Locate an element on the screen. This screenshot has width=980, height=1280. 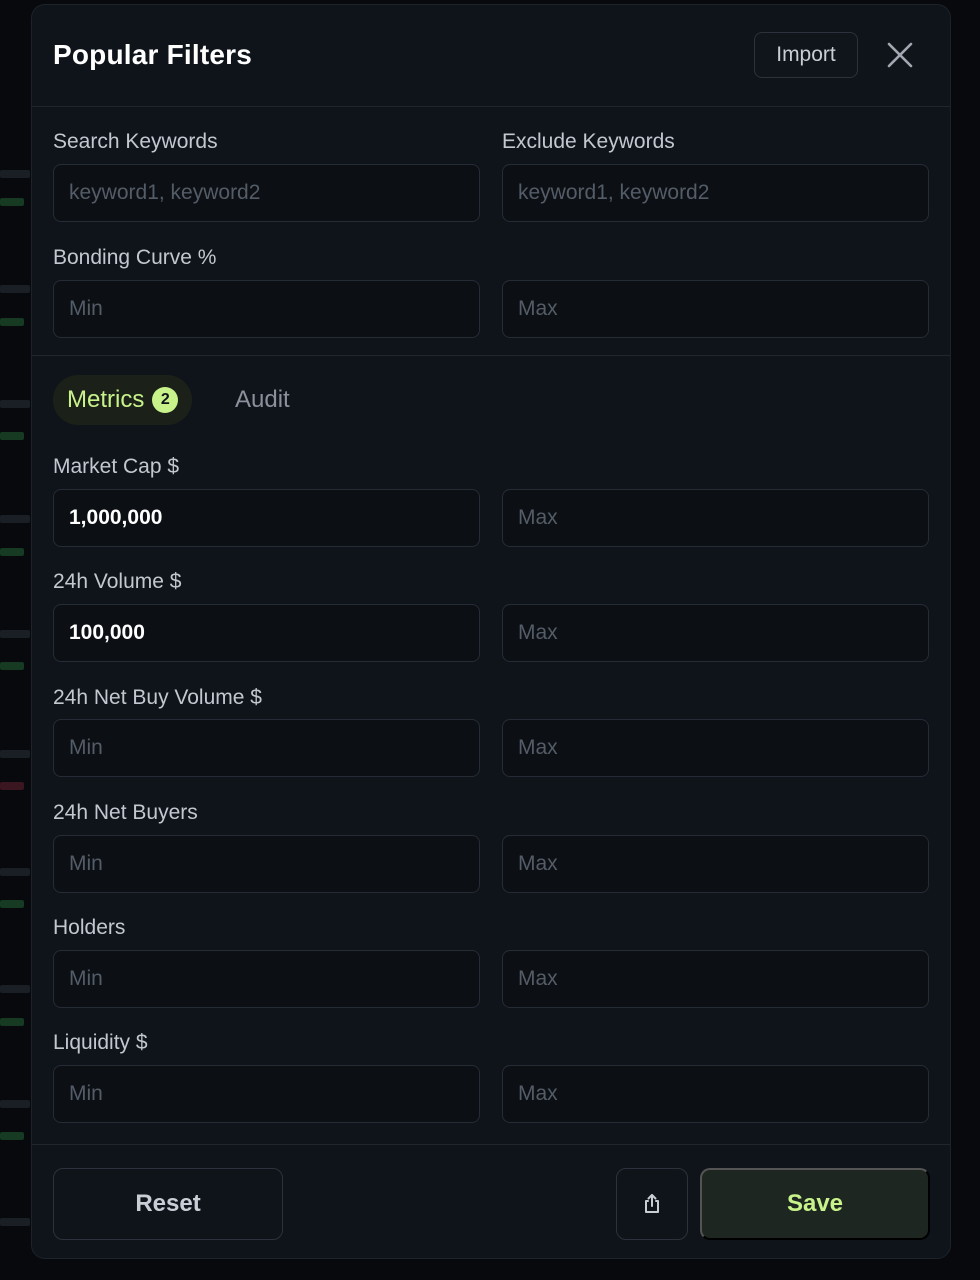
close-button is located at coordinates (900, 55).